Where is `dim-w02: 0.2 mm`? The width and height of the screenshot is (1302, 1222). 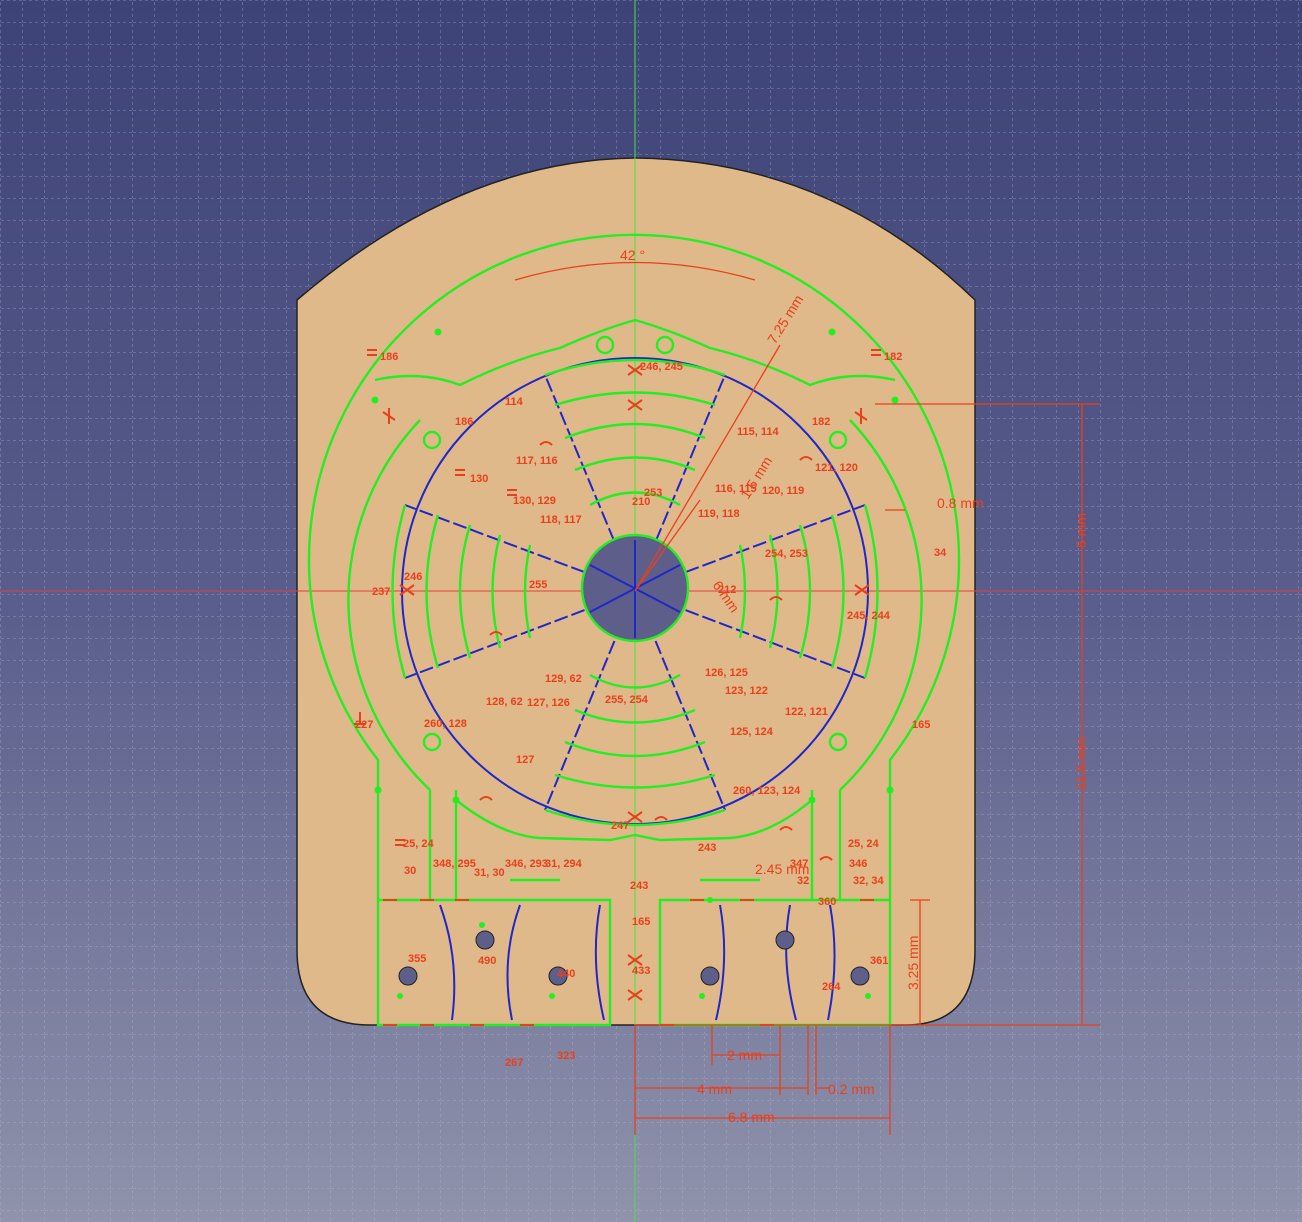
dim-w02: 0.2 mm is located at coordinates (851, 1089).